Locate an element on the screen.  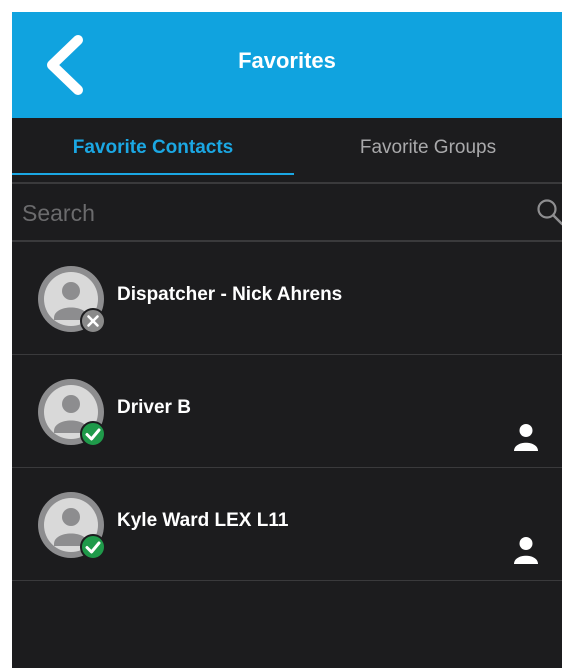
offline-x-icon is located at coordinates (93, 321).